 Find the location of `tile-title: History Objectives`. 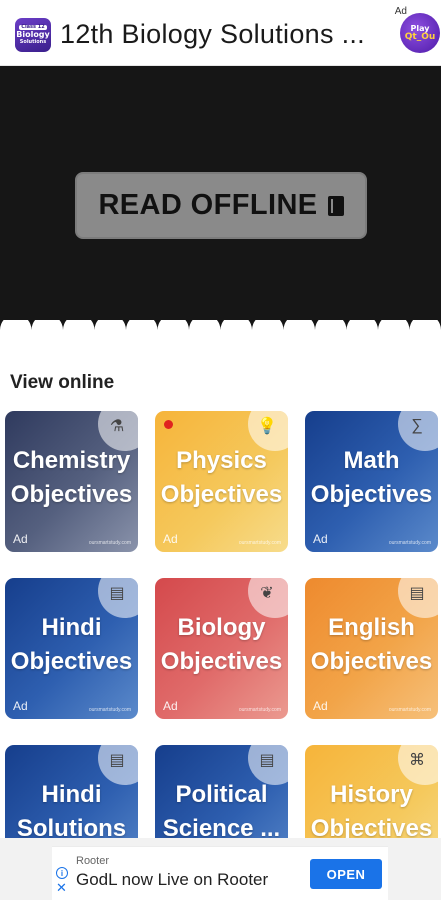

tile-title: History Objectives is located at coordinates (371, 812).